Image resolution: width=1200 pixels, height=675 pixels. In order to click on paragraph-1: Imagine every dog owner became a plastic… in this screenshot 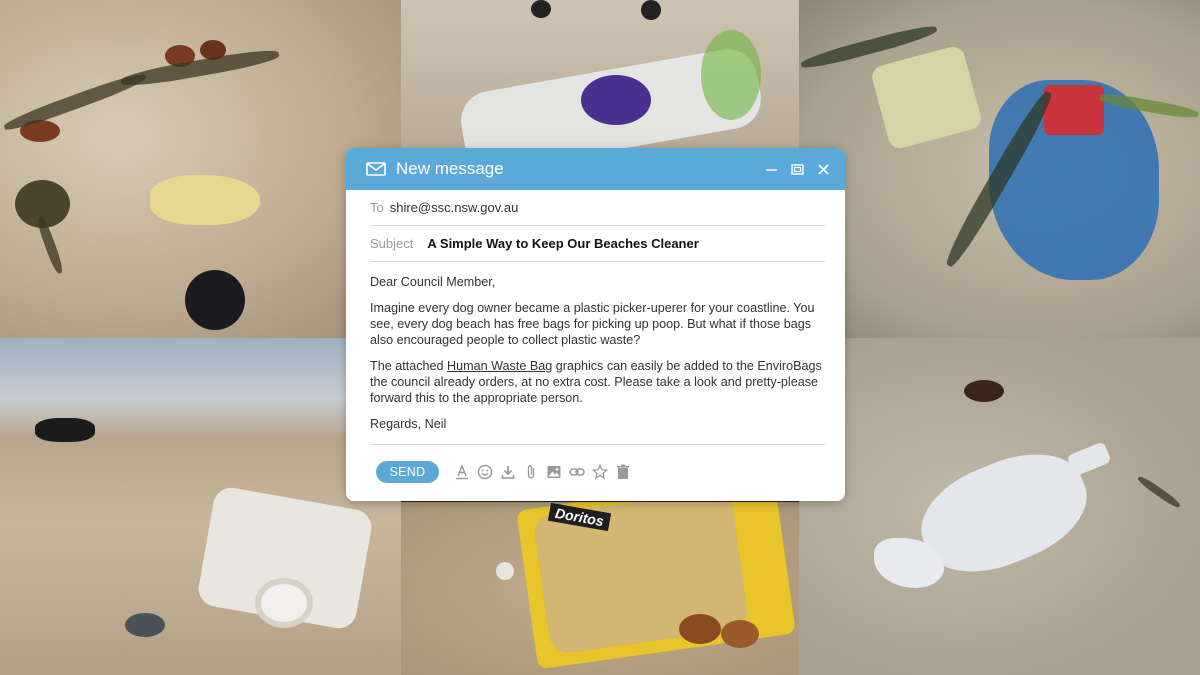, I will do `click(592, 324)`.